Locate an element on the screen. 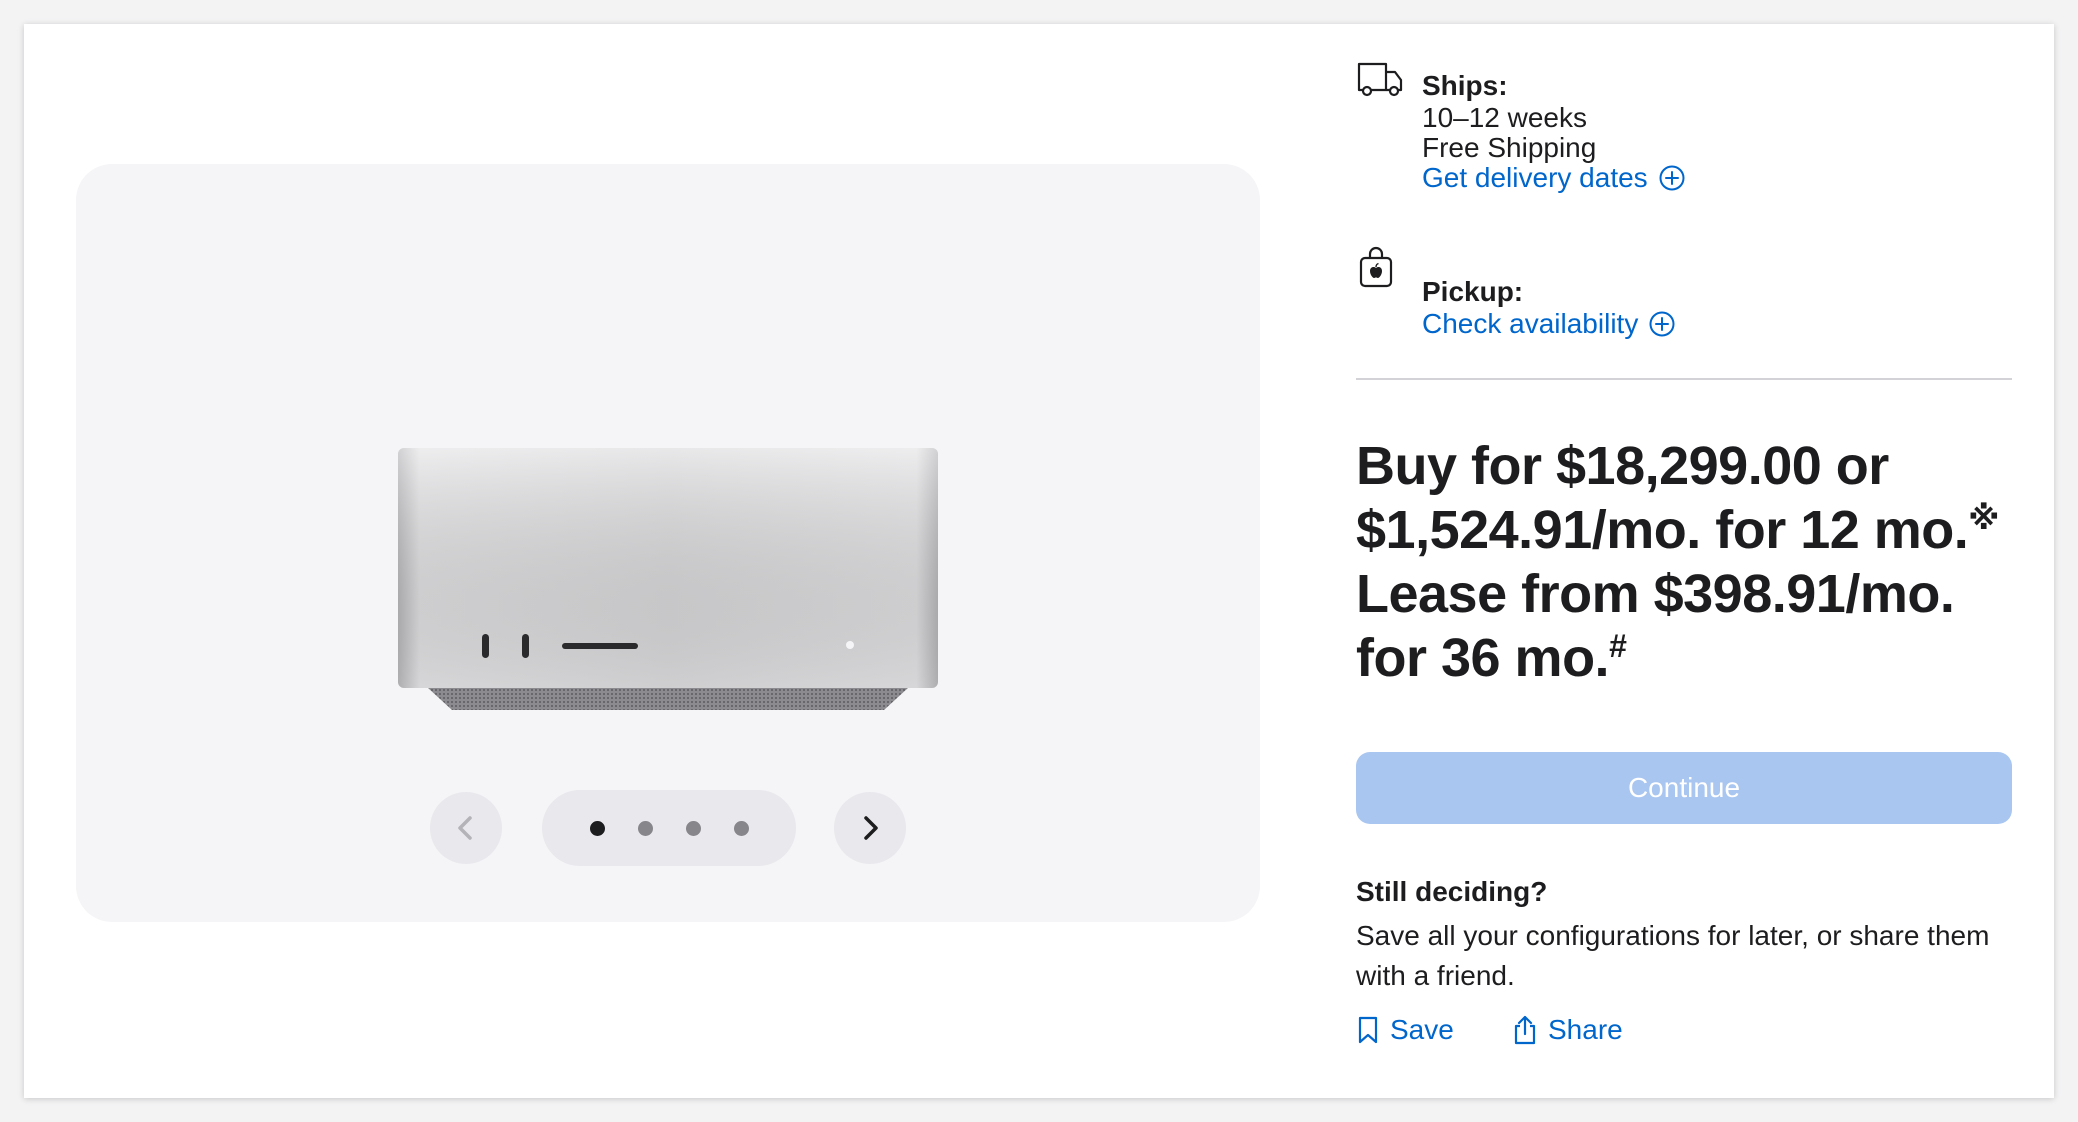  truck-icon is located at coordinates (1380, 79).